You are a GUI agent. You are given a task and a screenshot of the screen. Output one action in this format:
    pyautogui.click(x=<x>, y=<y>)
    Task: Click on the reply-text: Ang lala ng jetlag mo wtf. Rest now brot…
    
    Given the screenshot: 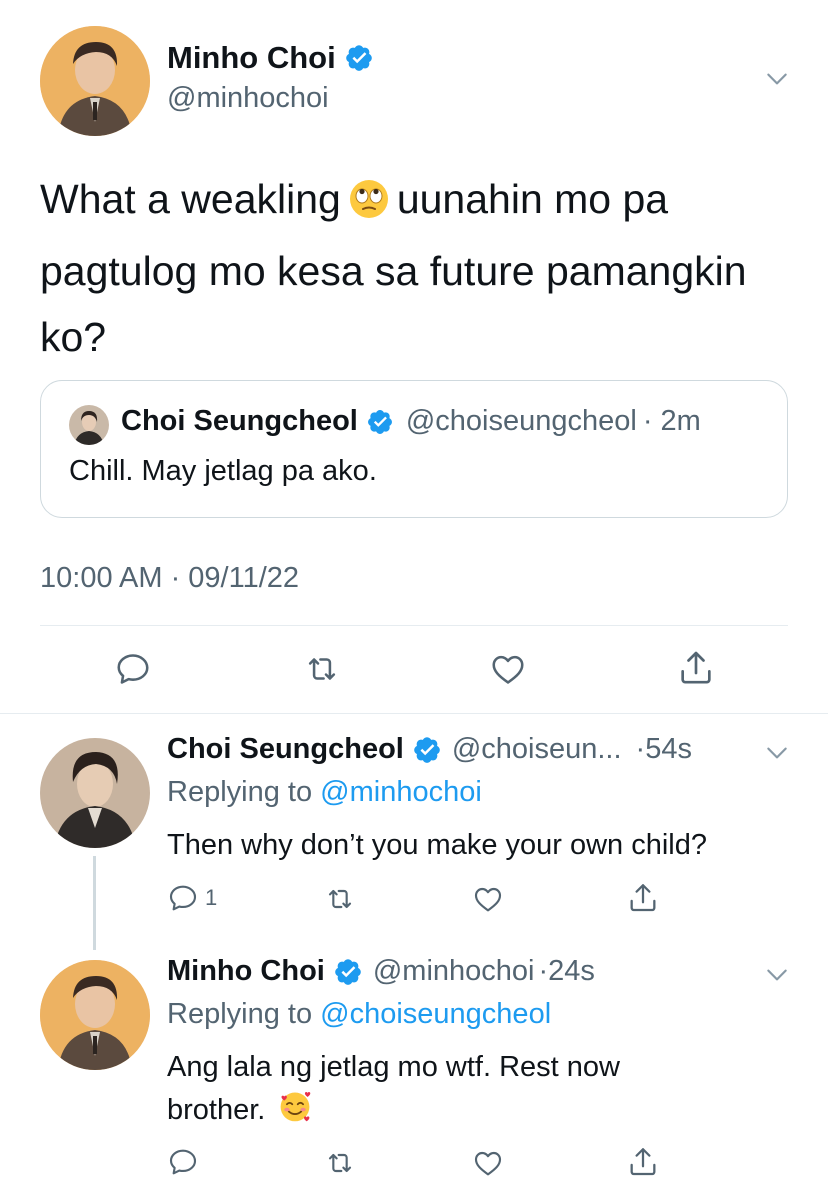 What is the action you would take?
    pyautogui.click(x=437, y=1091)
    